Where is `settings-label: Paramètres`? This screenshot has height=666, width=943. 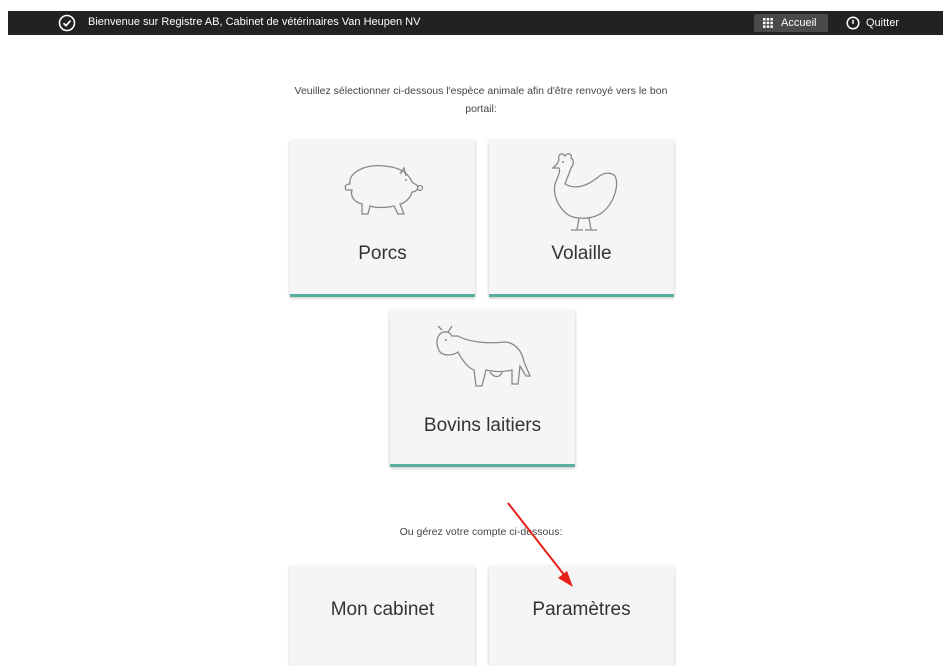
settings-label: Paramètres is located at coordinates (581, 609).